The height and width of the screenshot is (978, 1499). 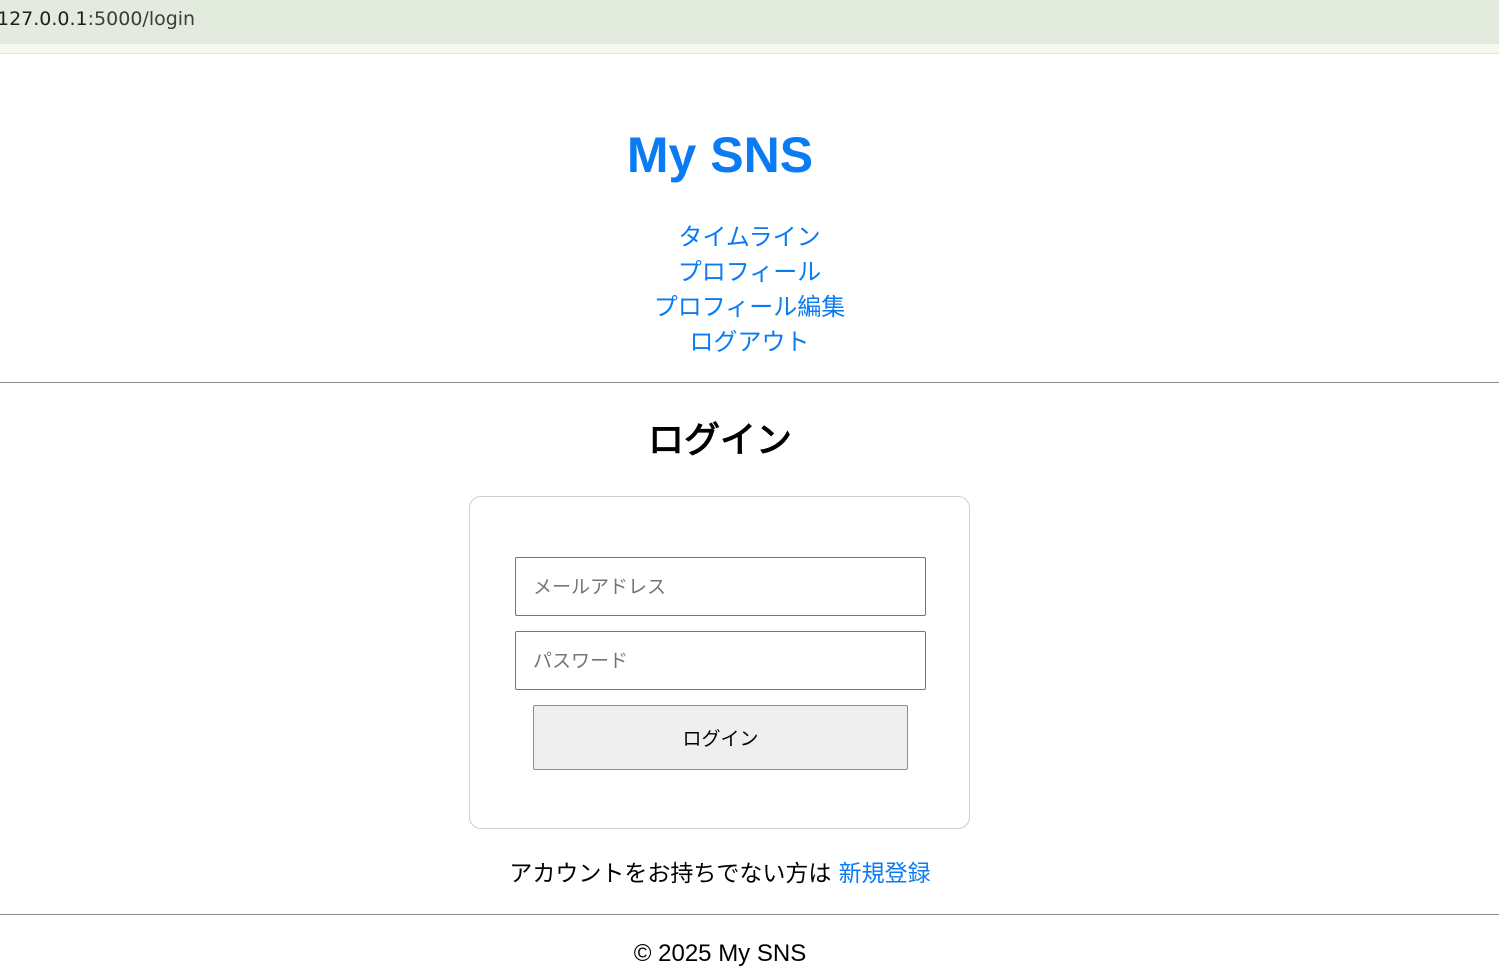 I want to click on password-field, so click(x=720, y=660).